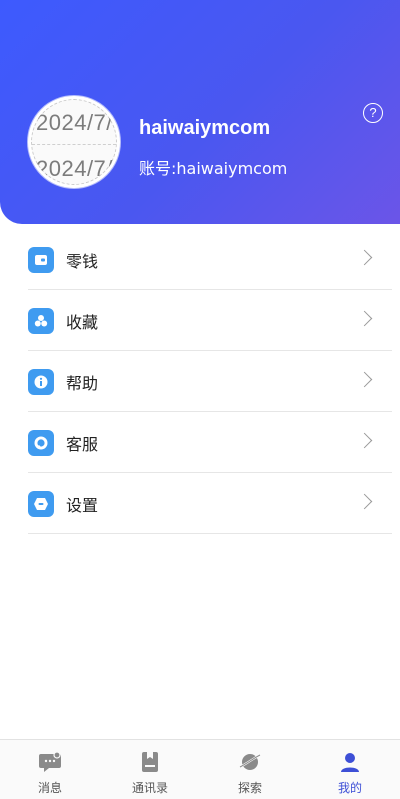 This screenshot has width=400, height=799. I want to click on menu-item-label: 帮助, so click(82, 383).